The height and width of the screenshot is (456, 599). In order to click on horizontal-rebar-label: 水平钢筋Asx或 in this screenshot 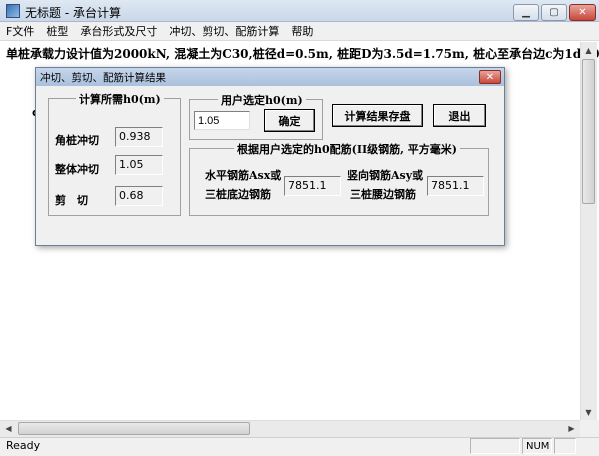, I will do `click(243, 175)`.